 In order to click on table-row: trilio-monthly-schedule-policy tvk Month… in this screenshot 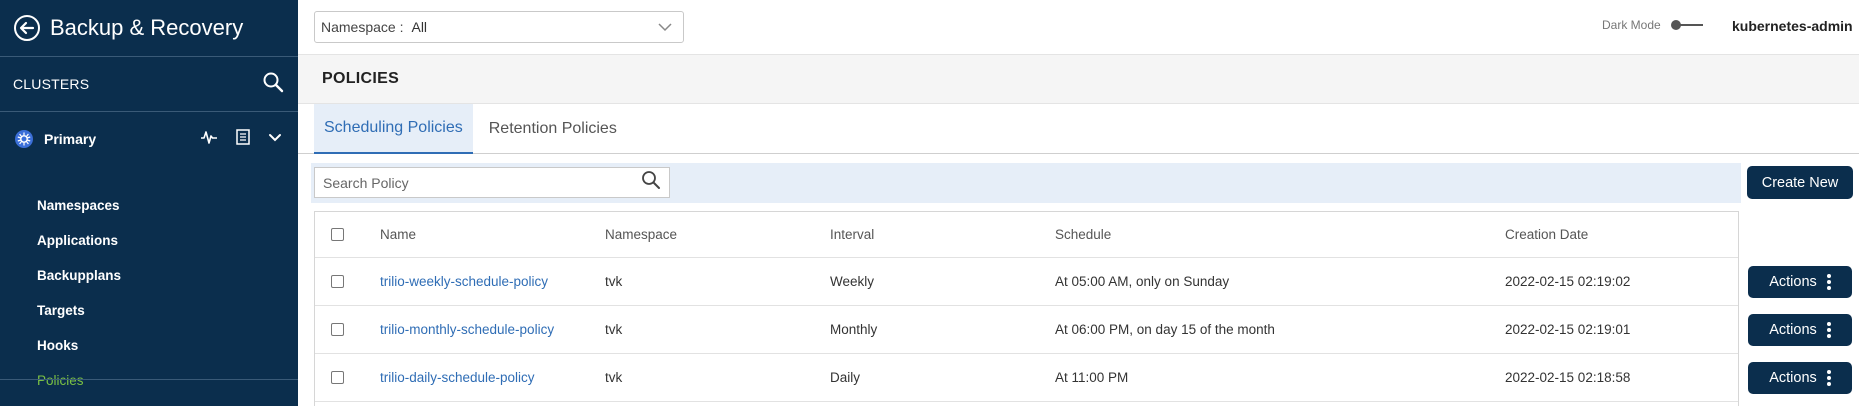, I will do `click(1026, 330)`.